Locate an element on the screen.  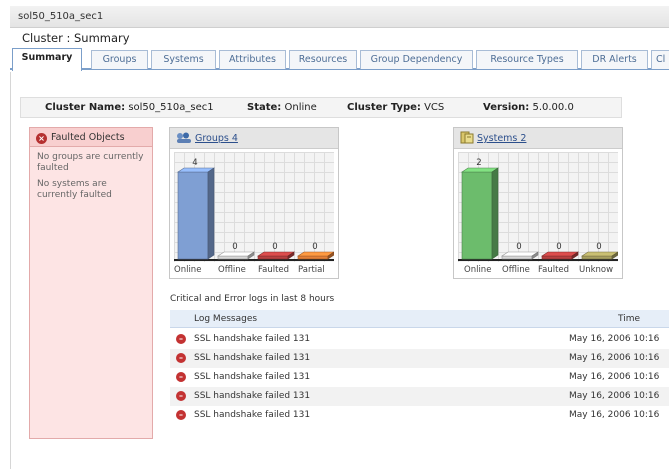
cluster-type-value: VCS is located at coordinates (434, 107).